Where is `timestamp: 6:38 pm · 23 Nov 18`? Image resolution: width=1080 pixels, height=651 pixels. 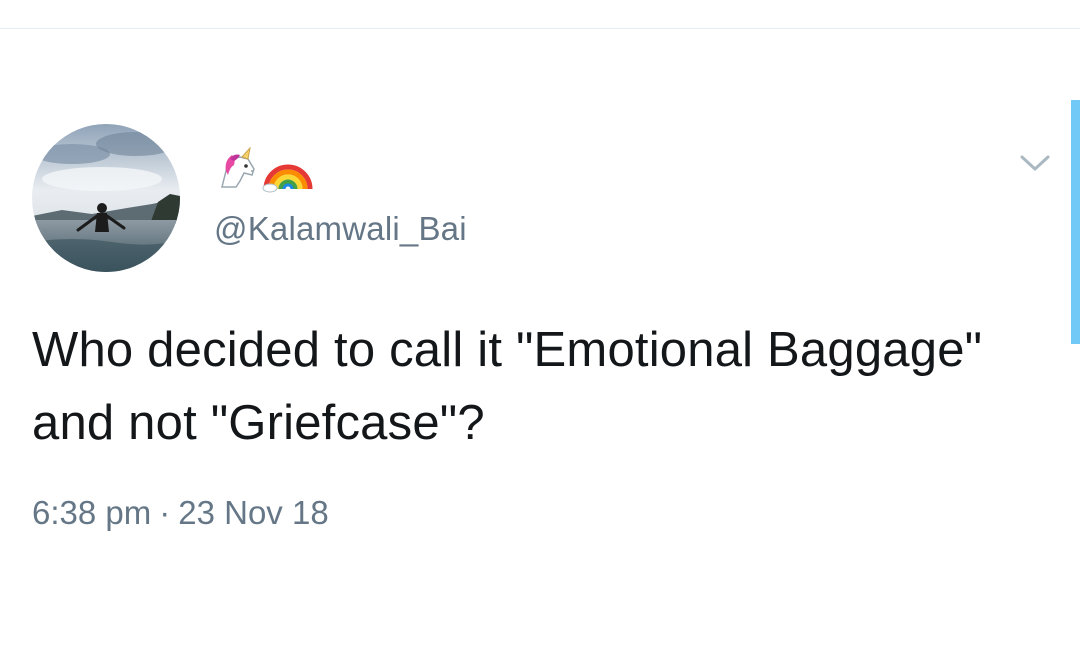
timestamp: 6:38 pm · 23 Nov 18 is located at coordinates (180, 513).